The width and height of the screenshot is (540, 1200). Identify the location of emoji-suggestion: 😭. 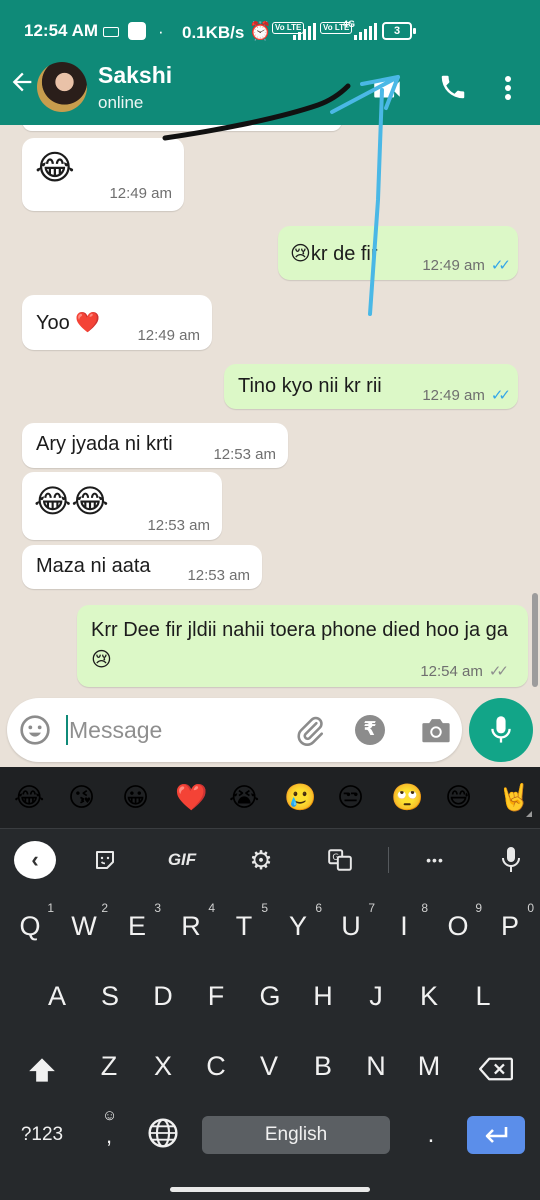
(244, 798).